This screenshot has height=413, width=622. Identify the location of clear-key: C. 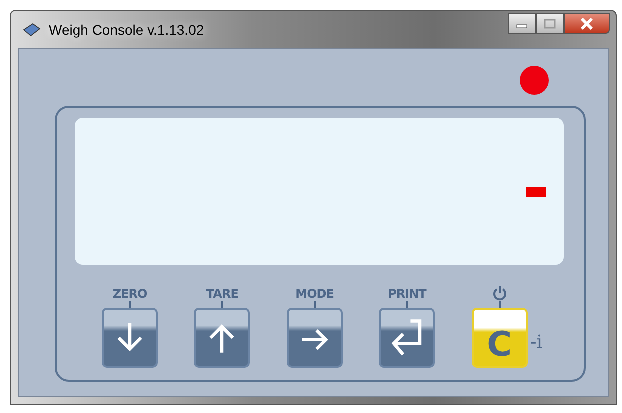
(500, 338).